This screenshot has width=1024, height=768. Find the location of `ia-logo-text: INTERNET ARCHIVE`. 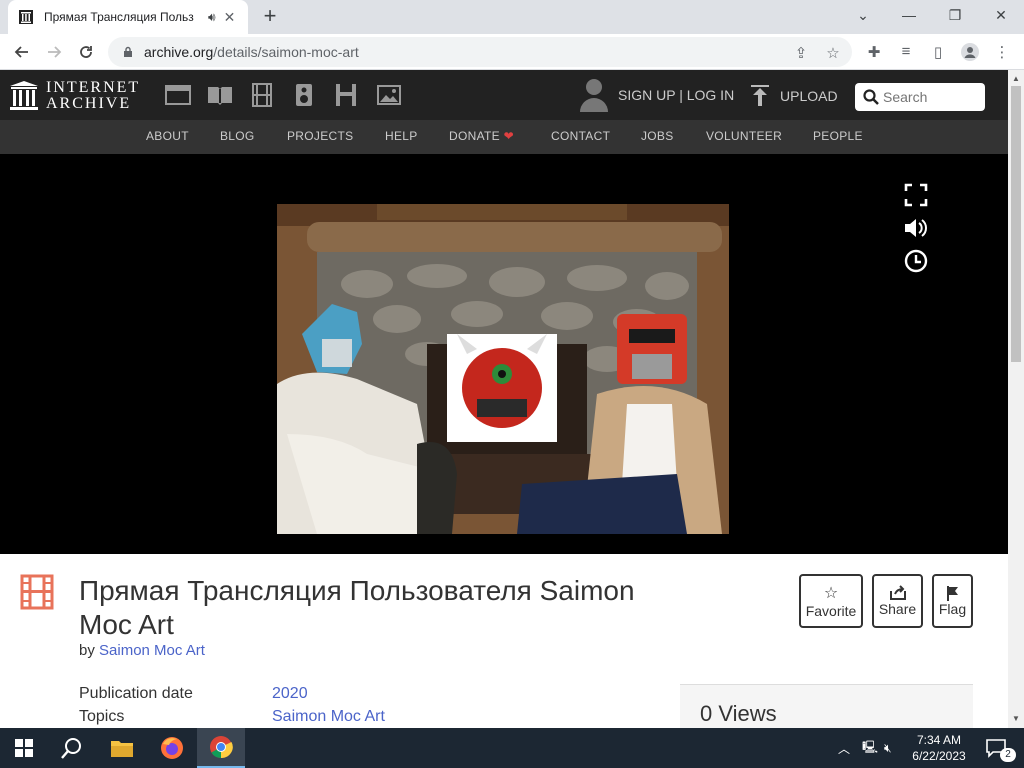

ia-logo-text: INTERNET ARCHIVE is located at coordinates (93, 96).